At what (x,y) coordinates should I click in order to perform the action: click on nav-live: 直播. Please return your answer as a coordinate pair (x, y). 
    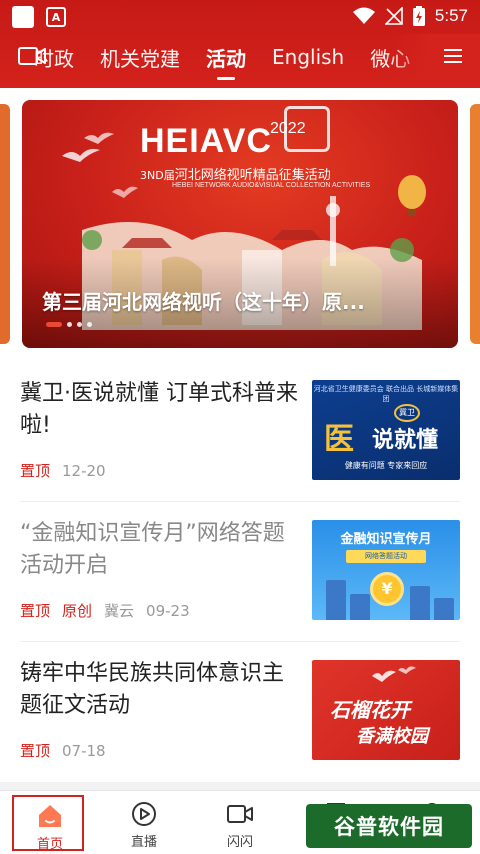
    Looking at the image, I should click on (144, 823).